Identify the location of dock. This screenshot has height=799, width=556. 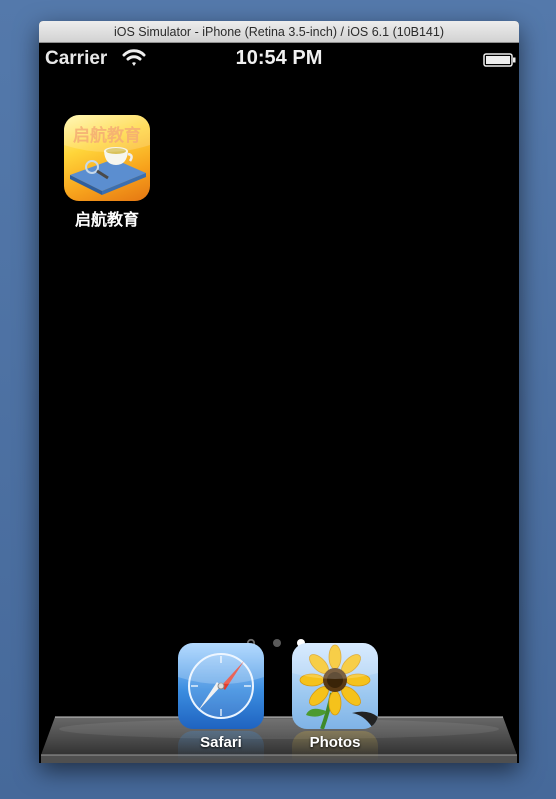
(279, 739).